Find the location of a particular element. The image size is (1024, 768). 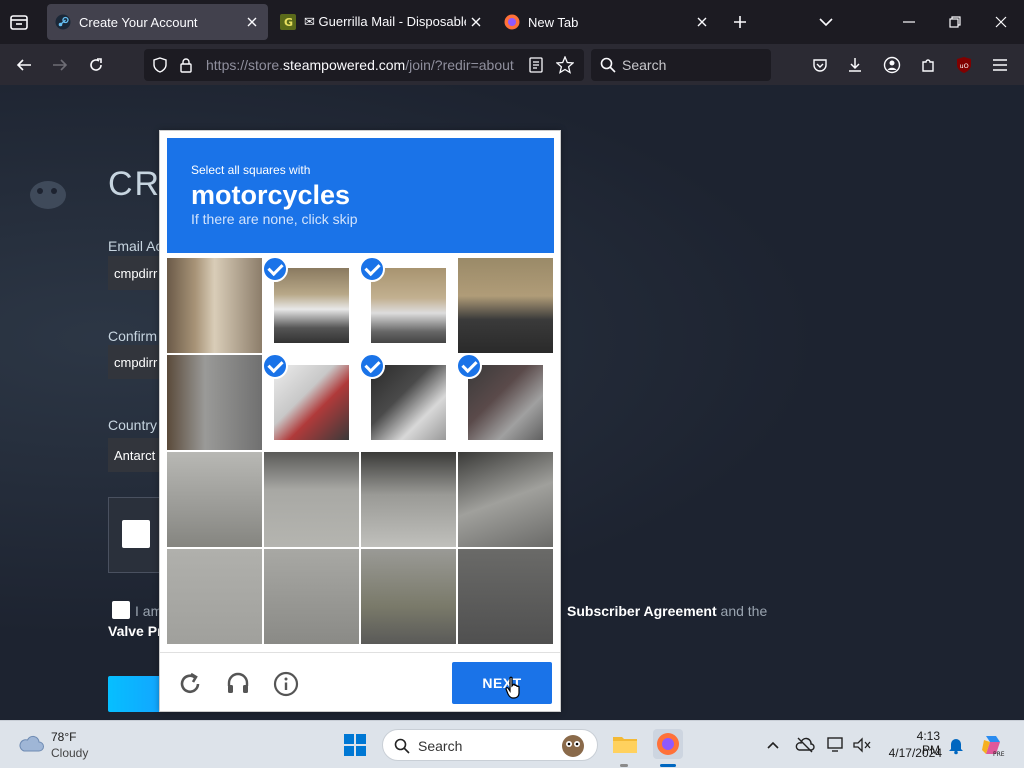

windows-taskbar: 78°F Cloudy Search 4:13 PM 4/17/2024 PRE is located at coordinates (512, 744).